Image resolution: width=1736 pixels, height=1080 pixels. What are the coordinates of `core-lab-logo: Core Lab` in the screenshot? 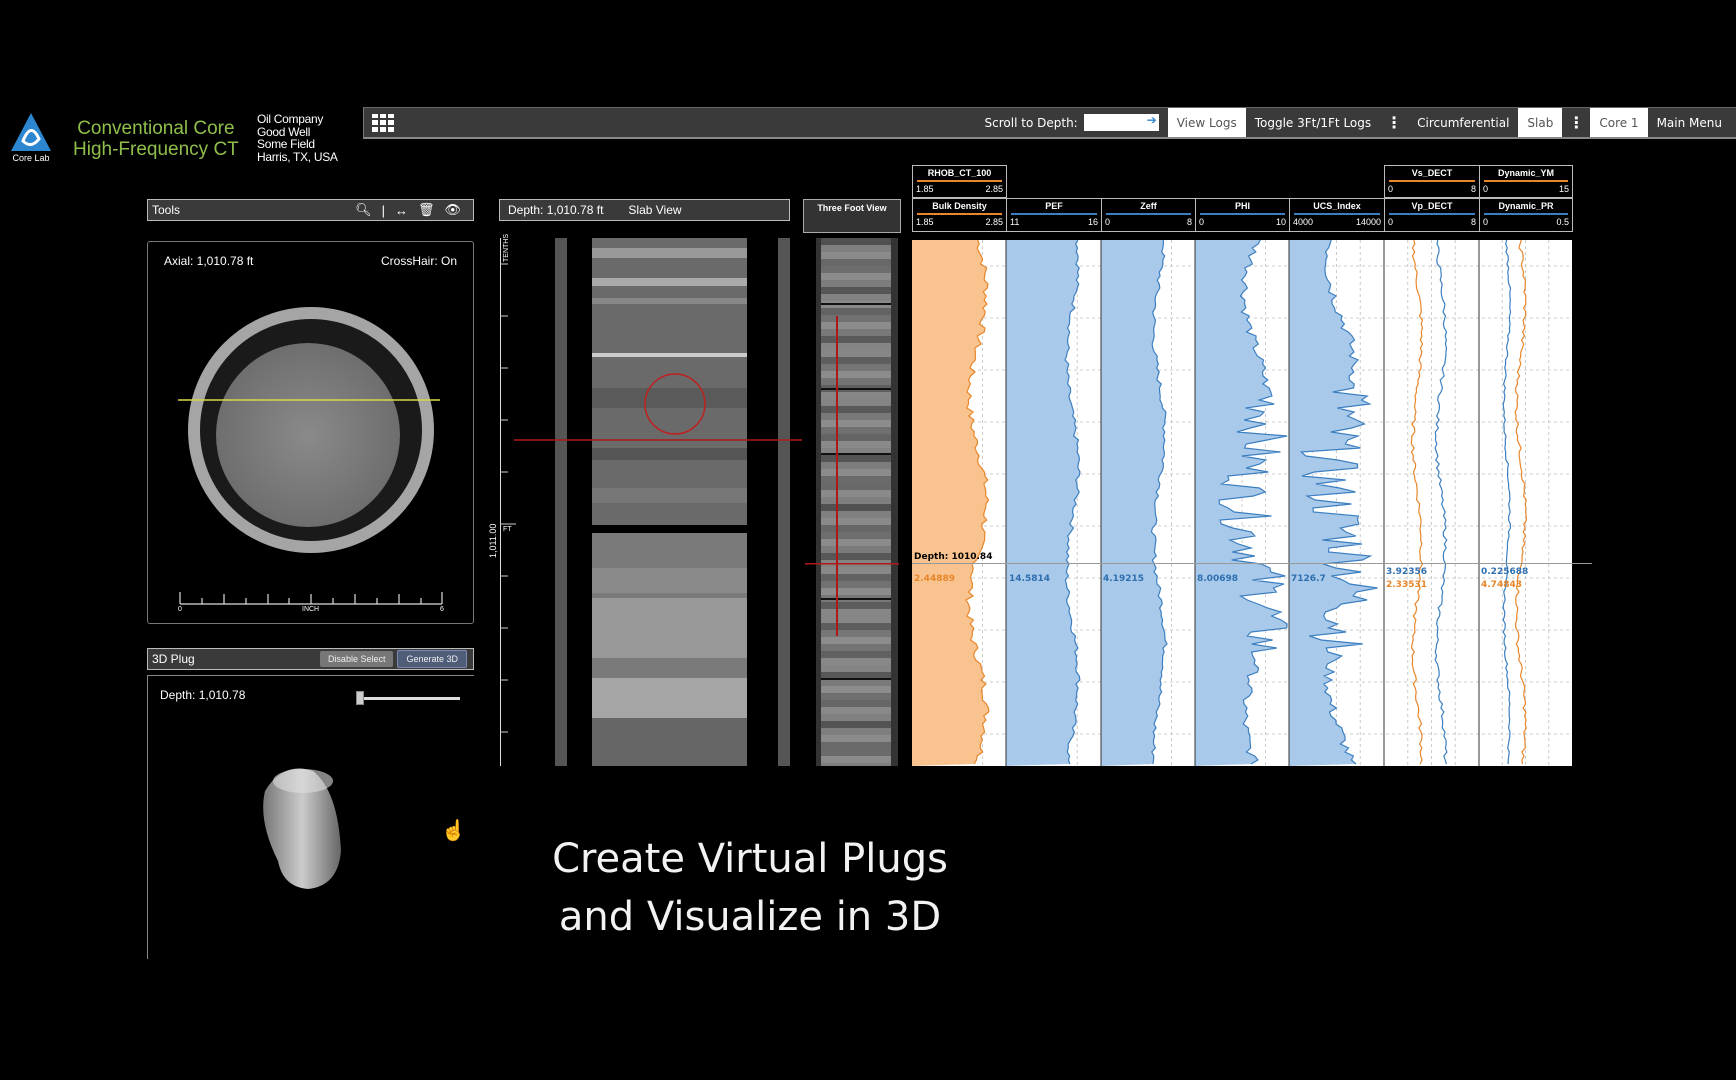 It's located at (31, 138).